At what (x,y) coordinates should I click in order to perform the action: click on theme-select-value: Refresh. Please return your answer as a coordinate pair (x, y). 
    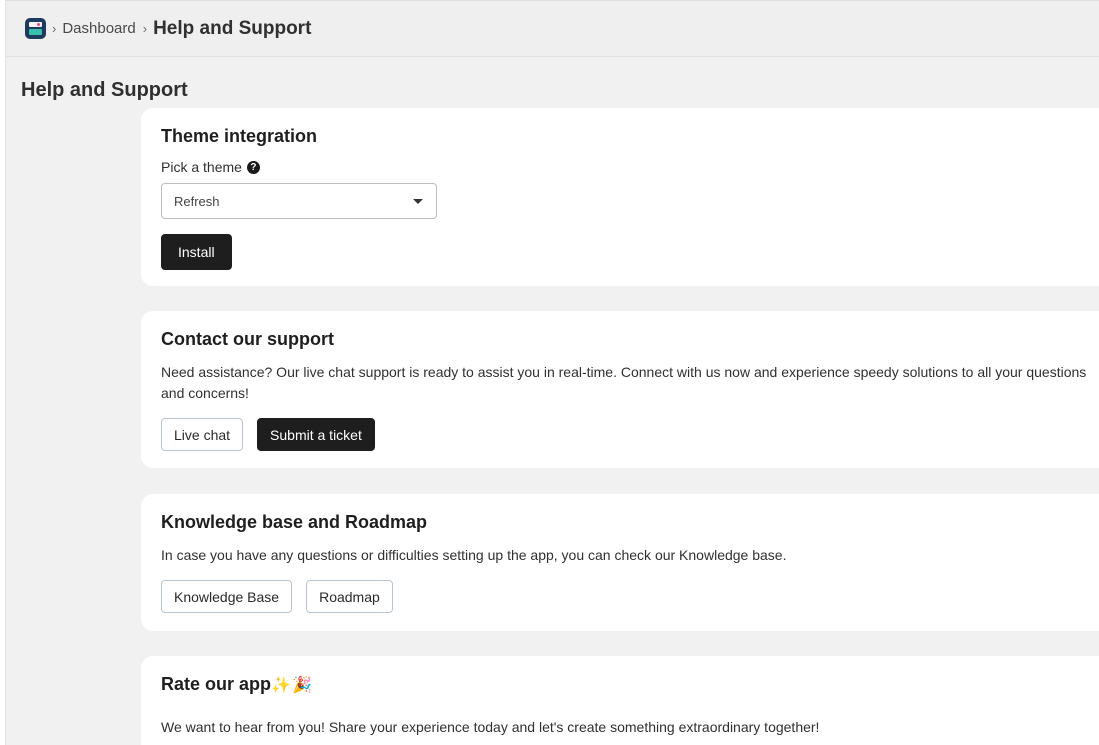
    Looking at the image, I should click on (197, 201).